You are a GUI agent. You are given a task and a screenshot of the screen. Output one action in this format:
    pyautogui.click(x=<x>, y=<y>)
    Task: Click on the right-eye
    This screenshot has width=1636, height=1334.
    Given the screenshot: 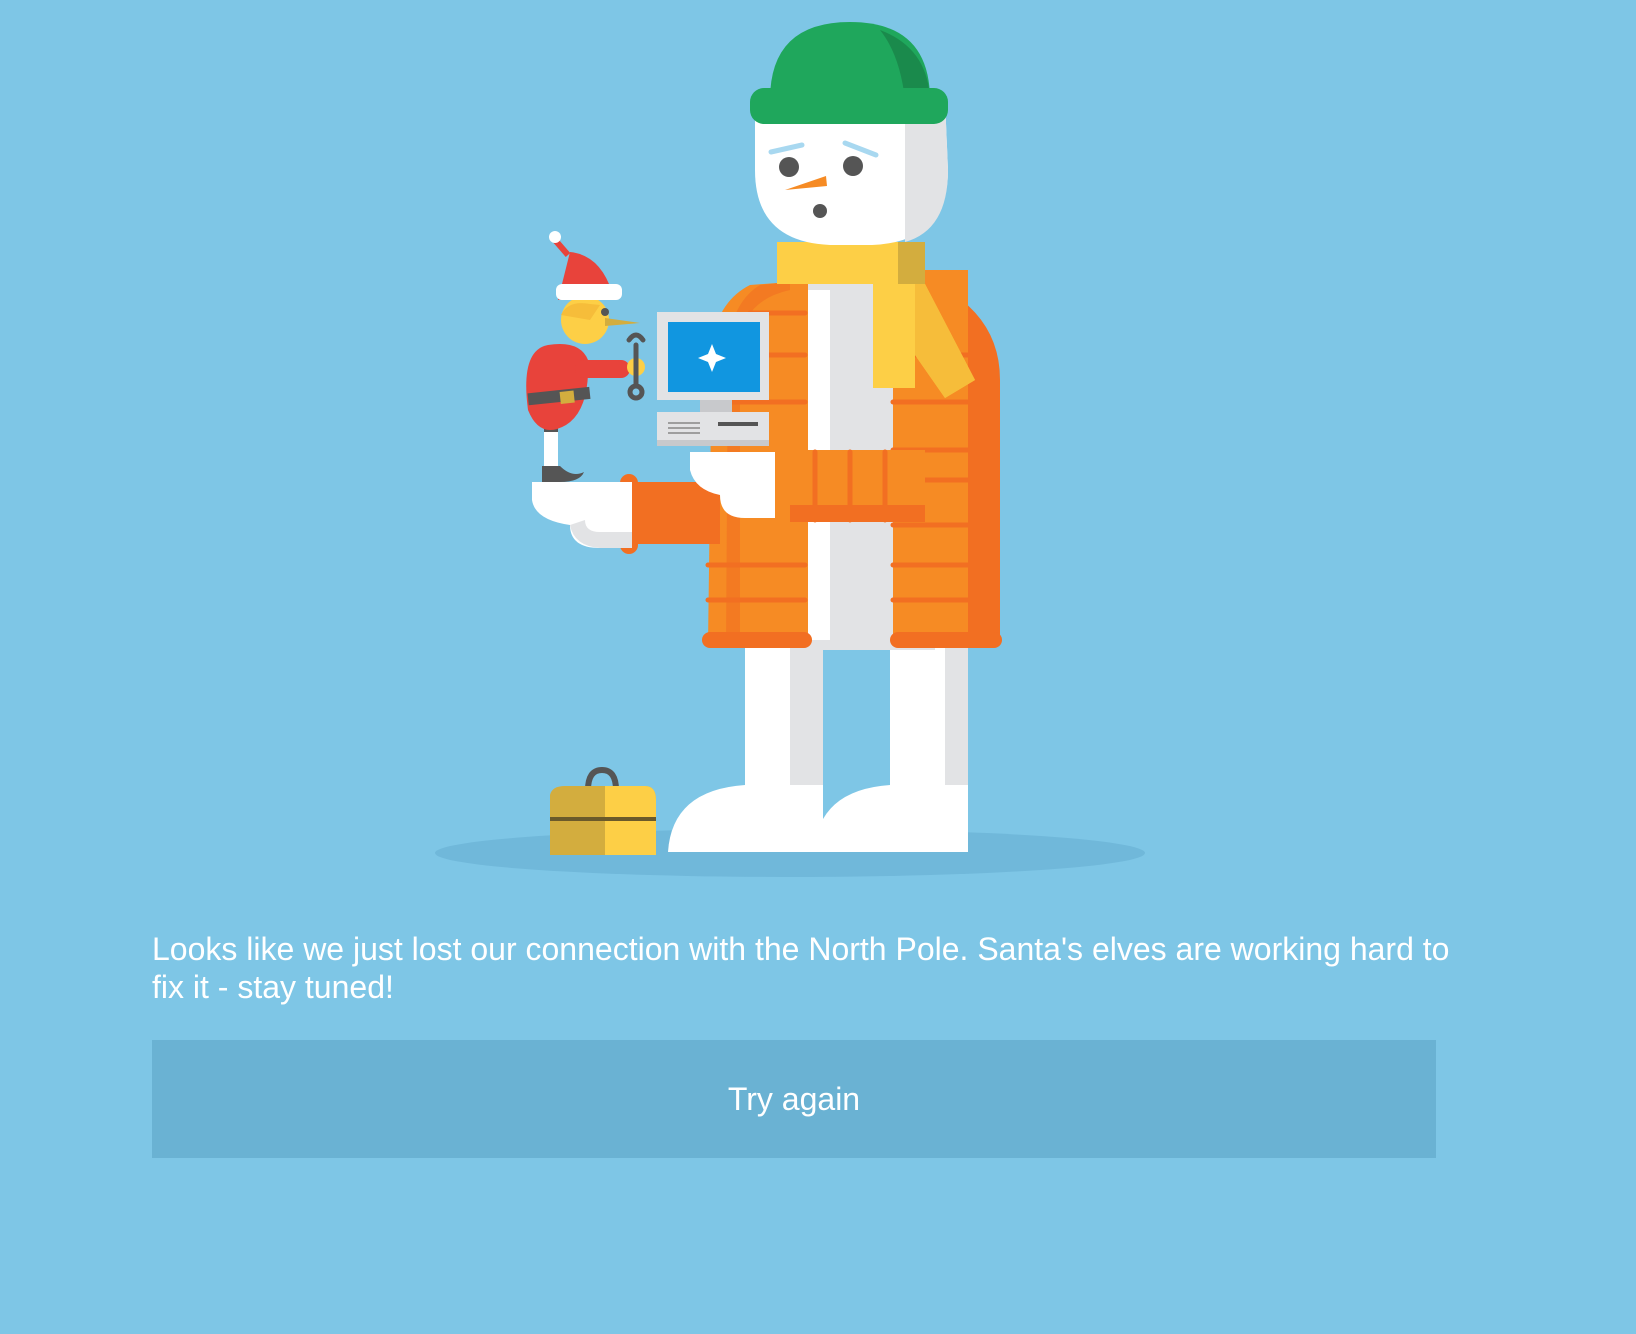 What is the action you would take?
    pyautogui.click(x=853, y=166)
    